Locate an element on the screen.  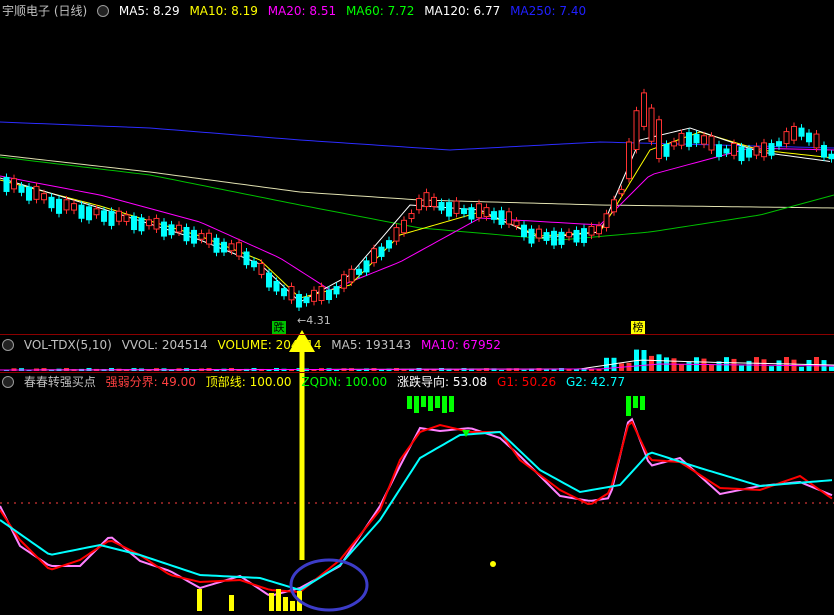
vvol-value: VVOL: 204514 is located at coordinates (164, 345).